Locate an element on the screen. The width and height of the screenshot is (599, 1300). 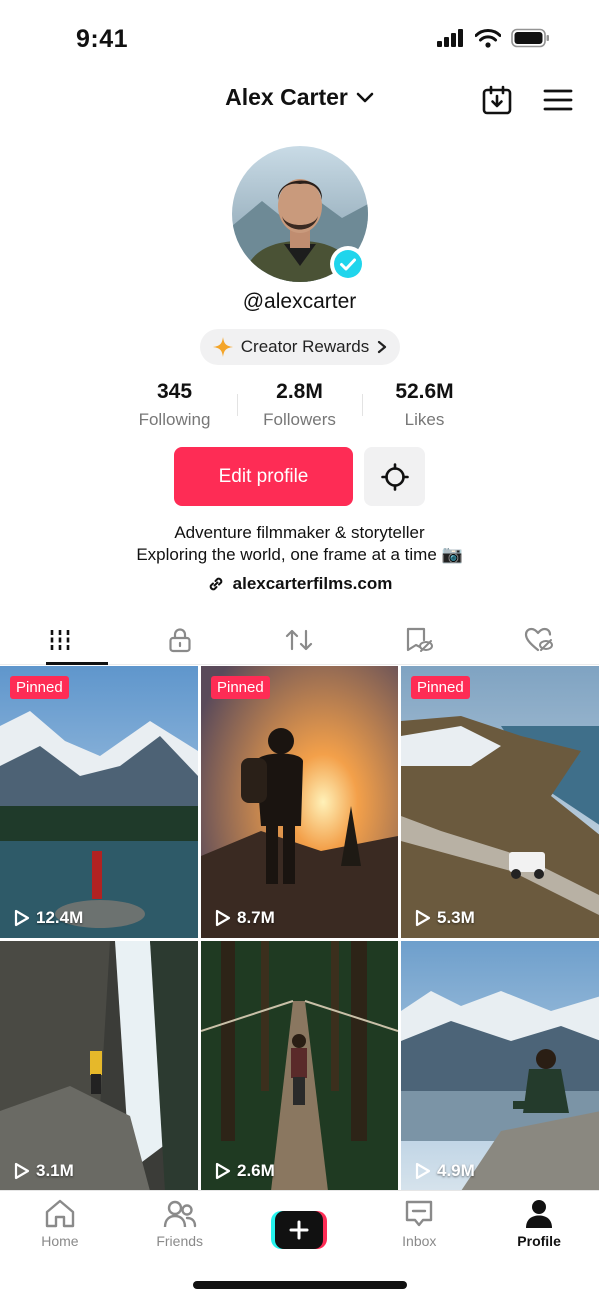
profile-header: Alex Carter is located at coordinates (299, 100).